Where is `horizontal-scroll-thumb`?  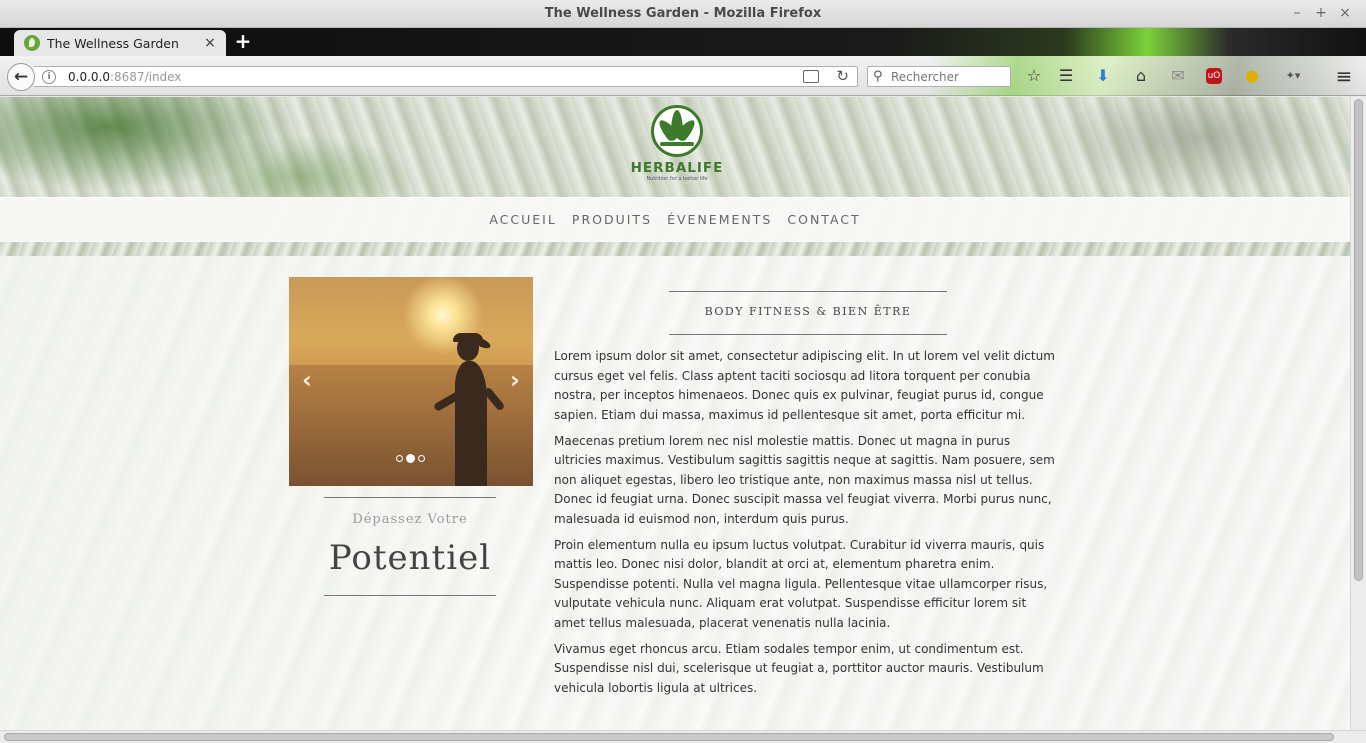
horizontal-scroll-thumb is located at coordinates (669, 737).